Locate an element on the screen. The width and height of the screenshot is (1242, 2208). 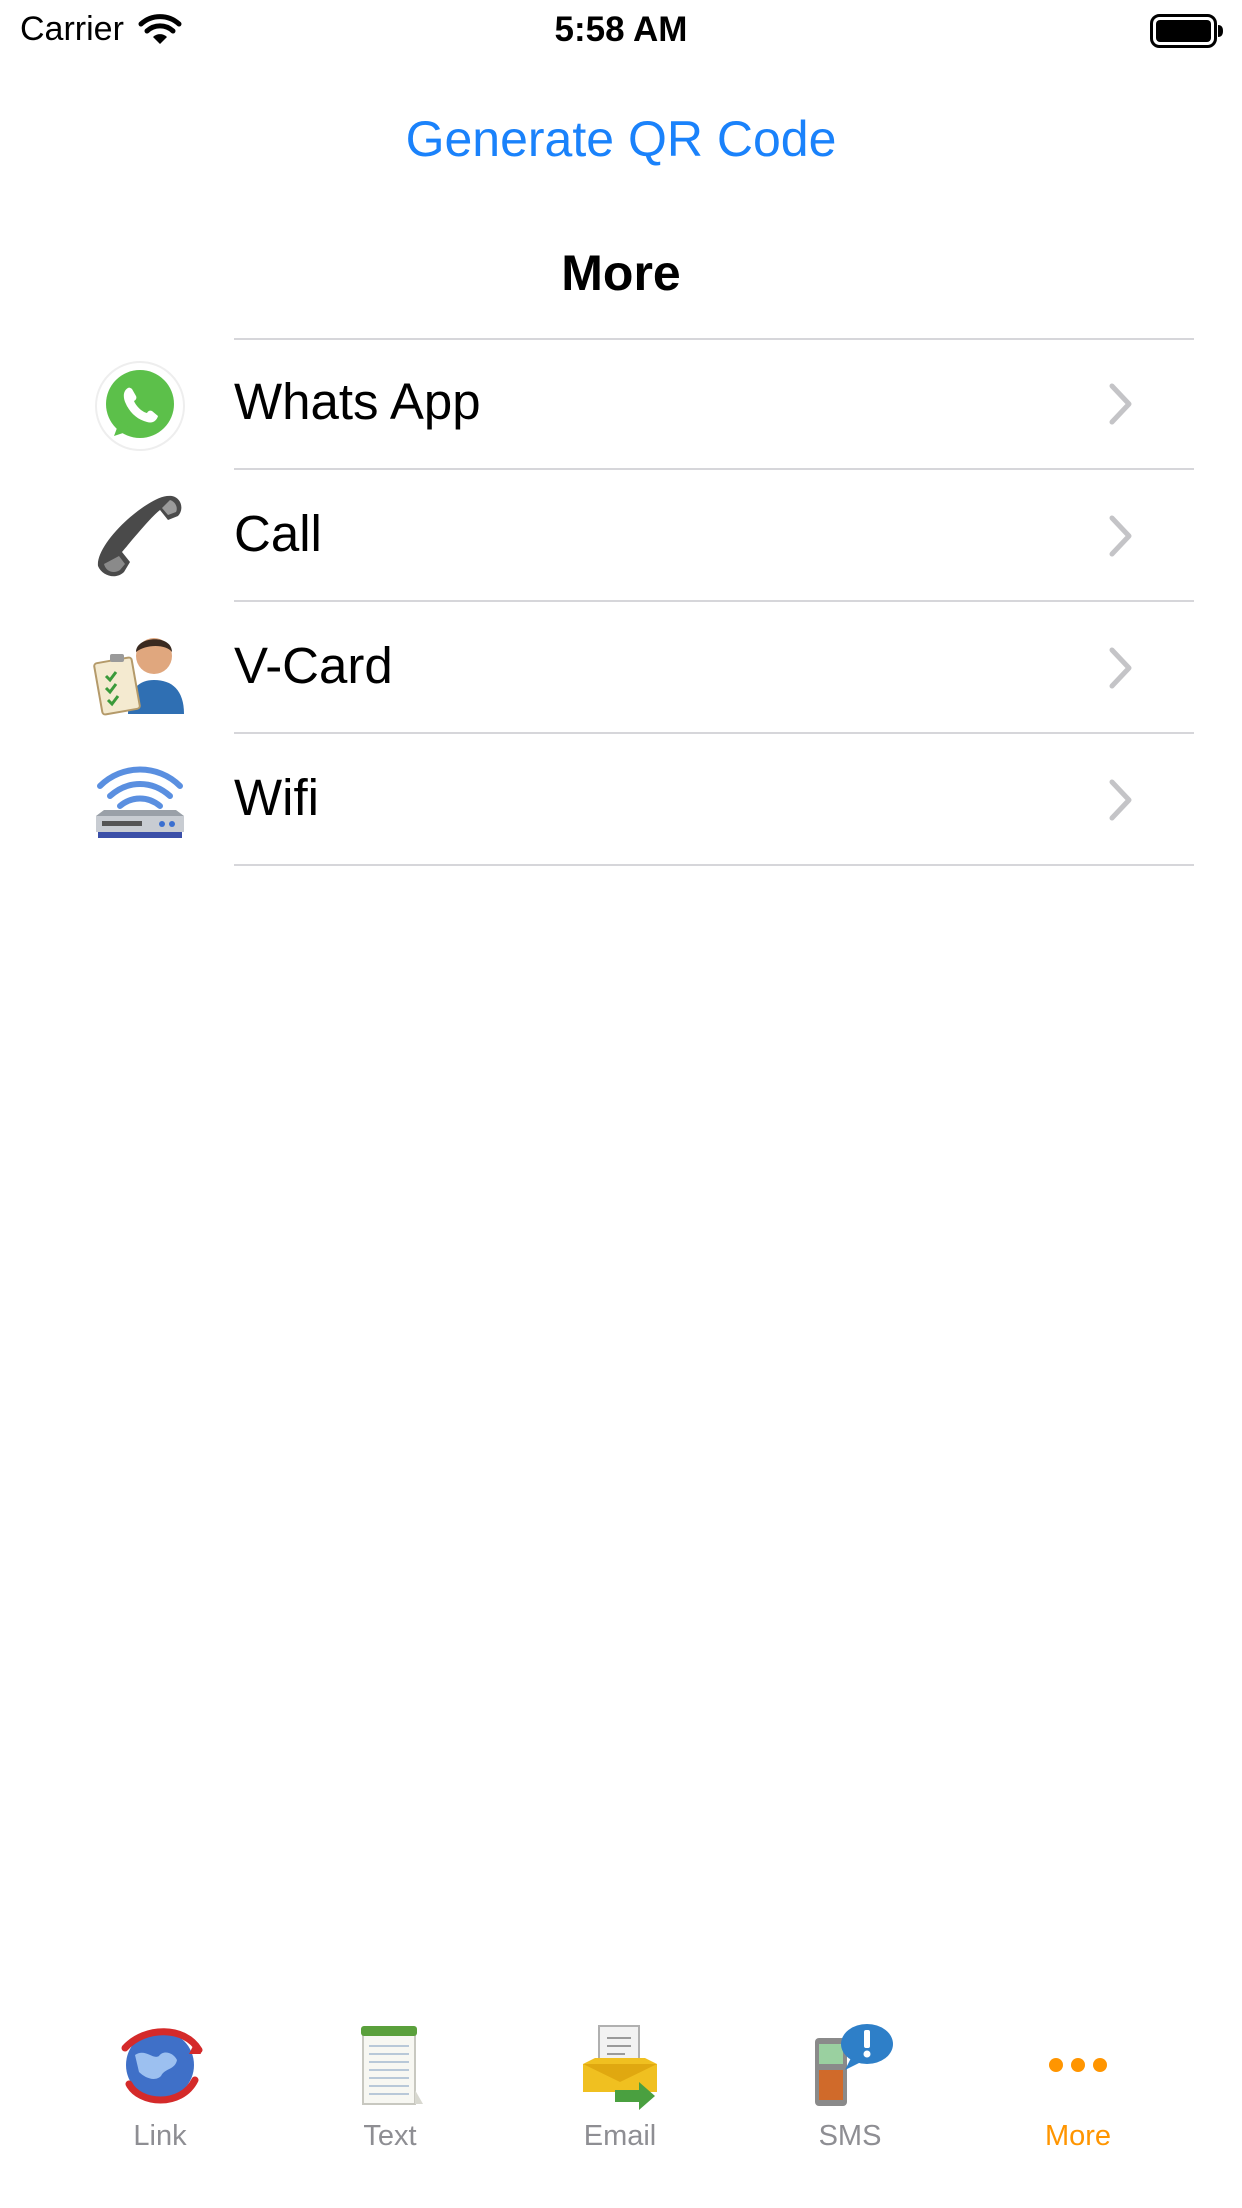
tab-label: SMS is located at coordinates (850, 2136).